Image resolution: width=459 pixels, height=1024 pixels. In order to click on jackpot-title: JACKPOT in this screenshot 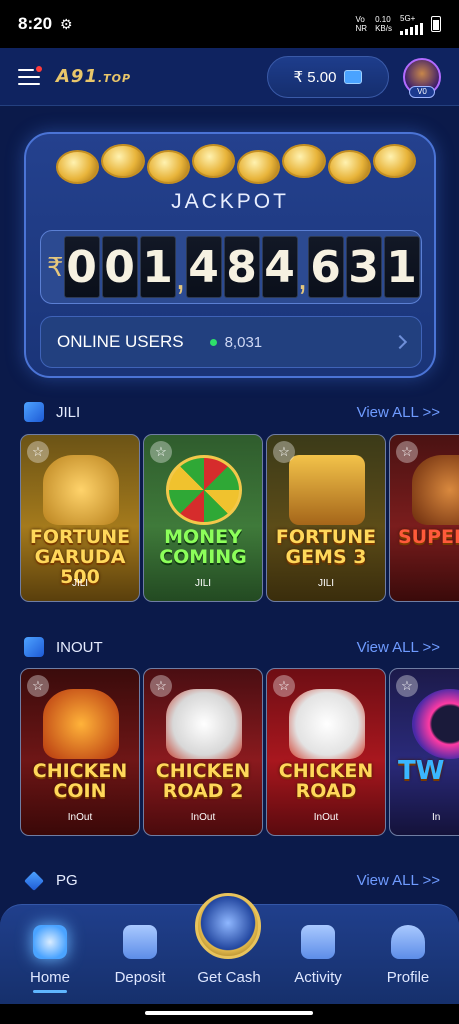, I will do `click(230, 201)`.